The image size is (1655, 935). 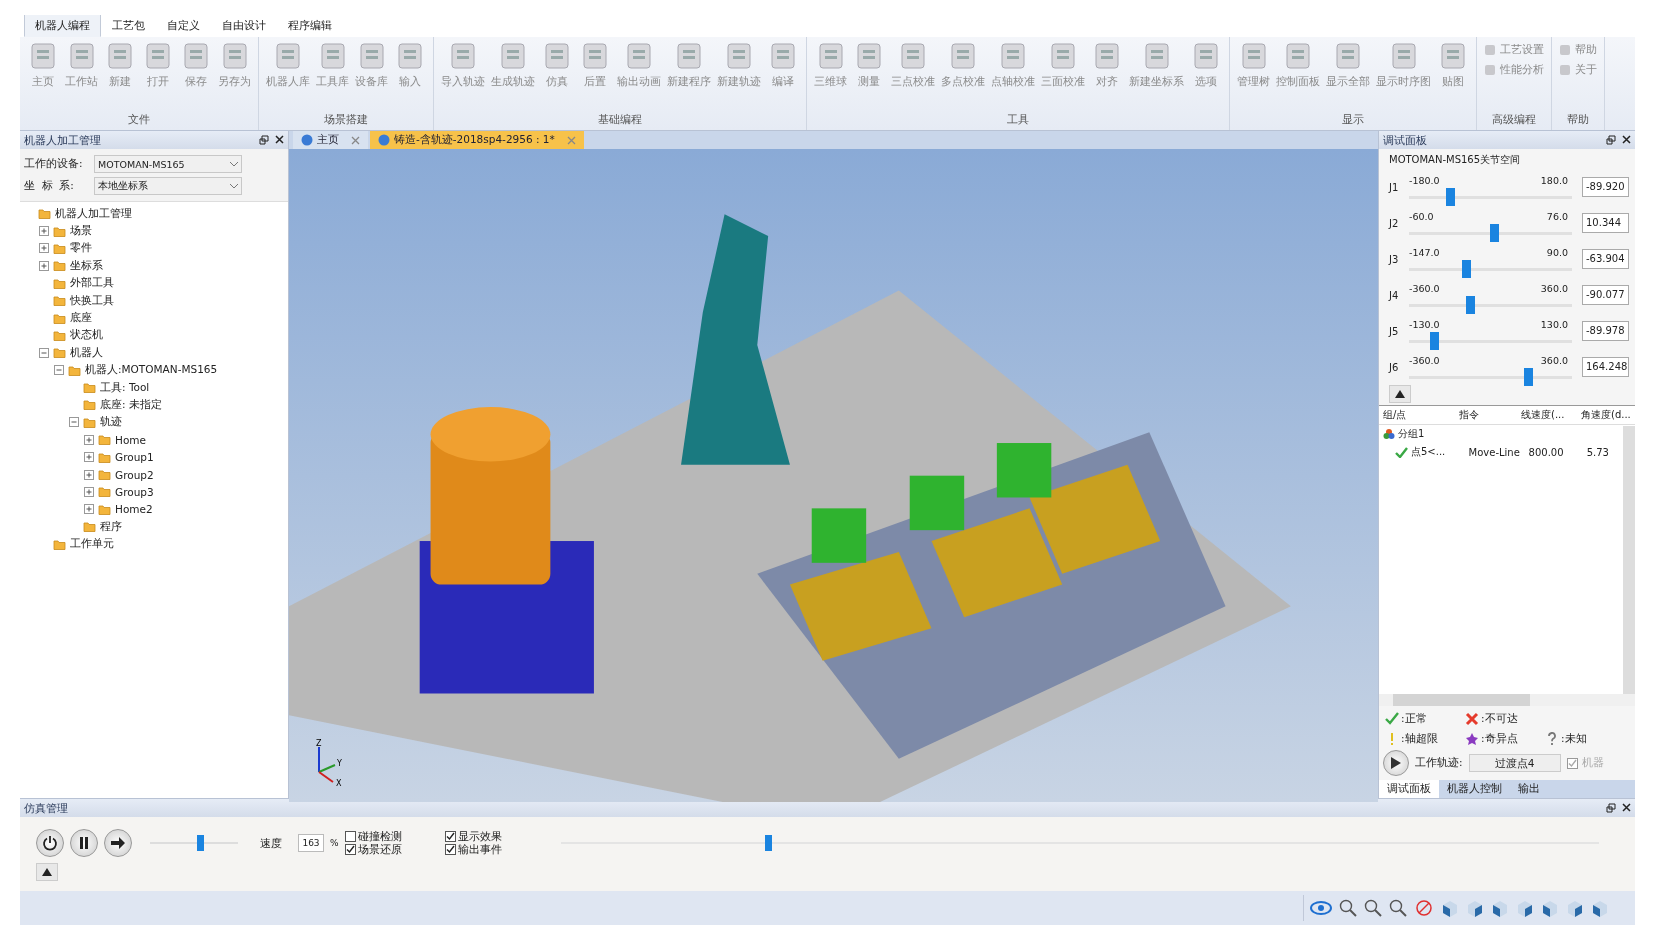 What do you see at coordinates (394, 849) in the screenshot?
I see `option-checkbox: 场景还原` at bounding box center [394, 849].